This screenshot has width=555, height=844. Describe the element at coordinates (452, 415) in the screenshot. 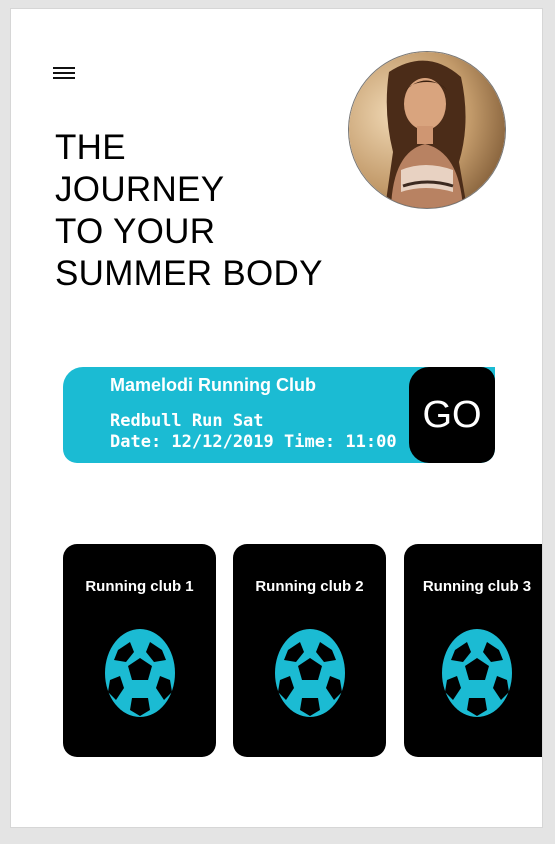

I see `go-button: GO` at that location.